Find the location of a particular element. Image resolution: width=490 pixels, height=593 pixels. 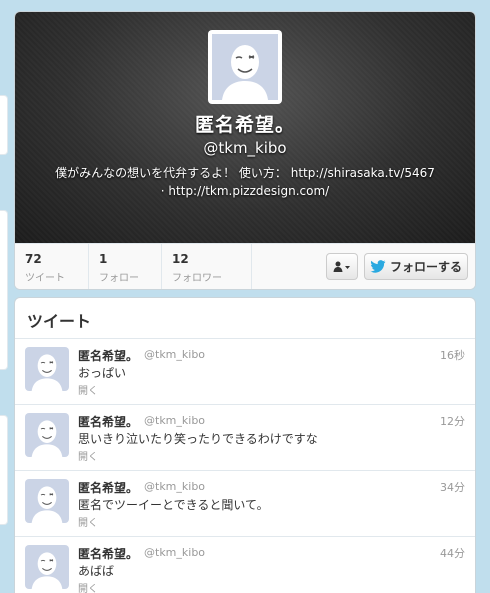

tweet-timestamp: 16秒 is located at coordinates (452, 355).